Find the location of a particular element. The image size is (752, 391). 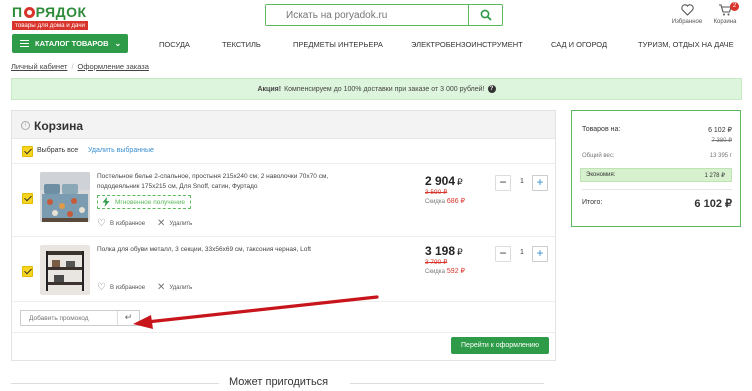

item-discount: Скидка 592 ₽ is located at coordinates (445, 271).